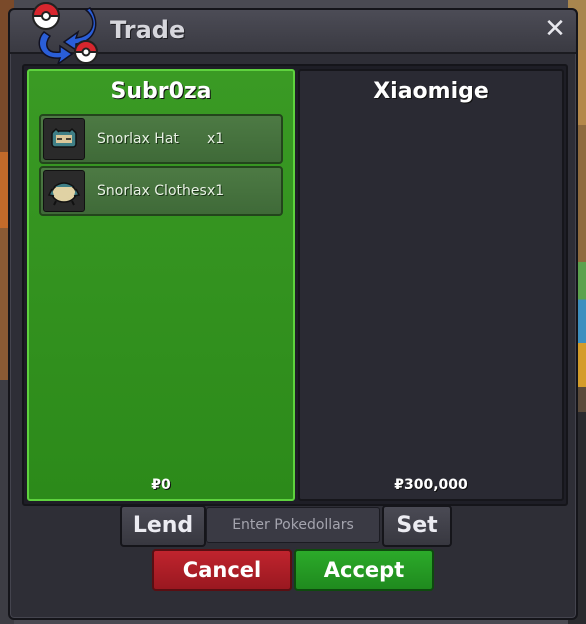  I want to click on snorlax-clothes-icon, so click(64, 191).